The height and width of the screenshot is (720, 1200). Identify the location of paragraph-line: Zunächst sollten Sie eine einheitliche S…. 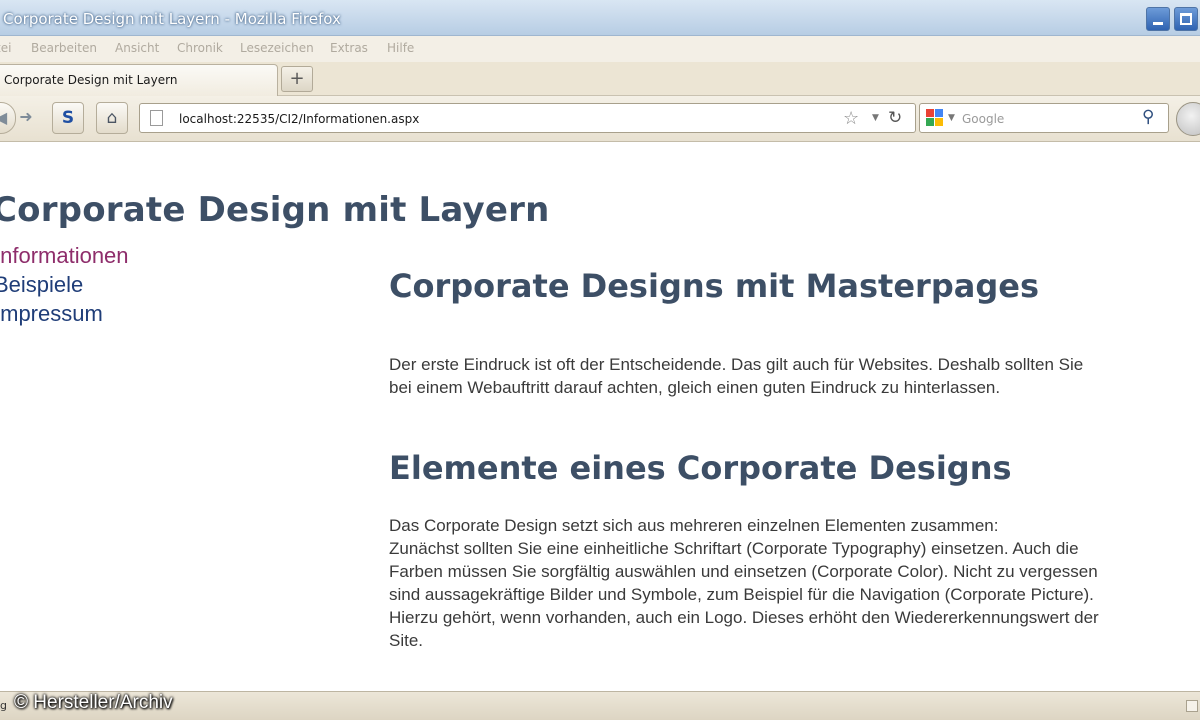
(734, 548).